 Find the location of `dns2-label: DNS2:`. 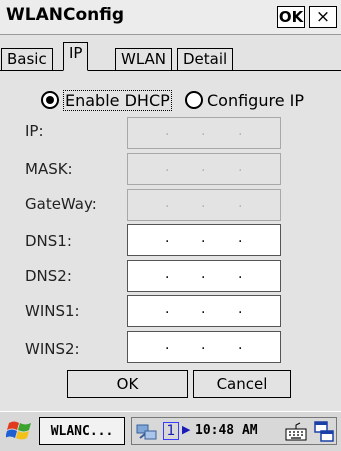

dns2-label: DNS2: is located at coordinates (48, 276).